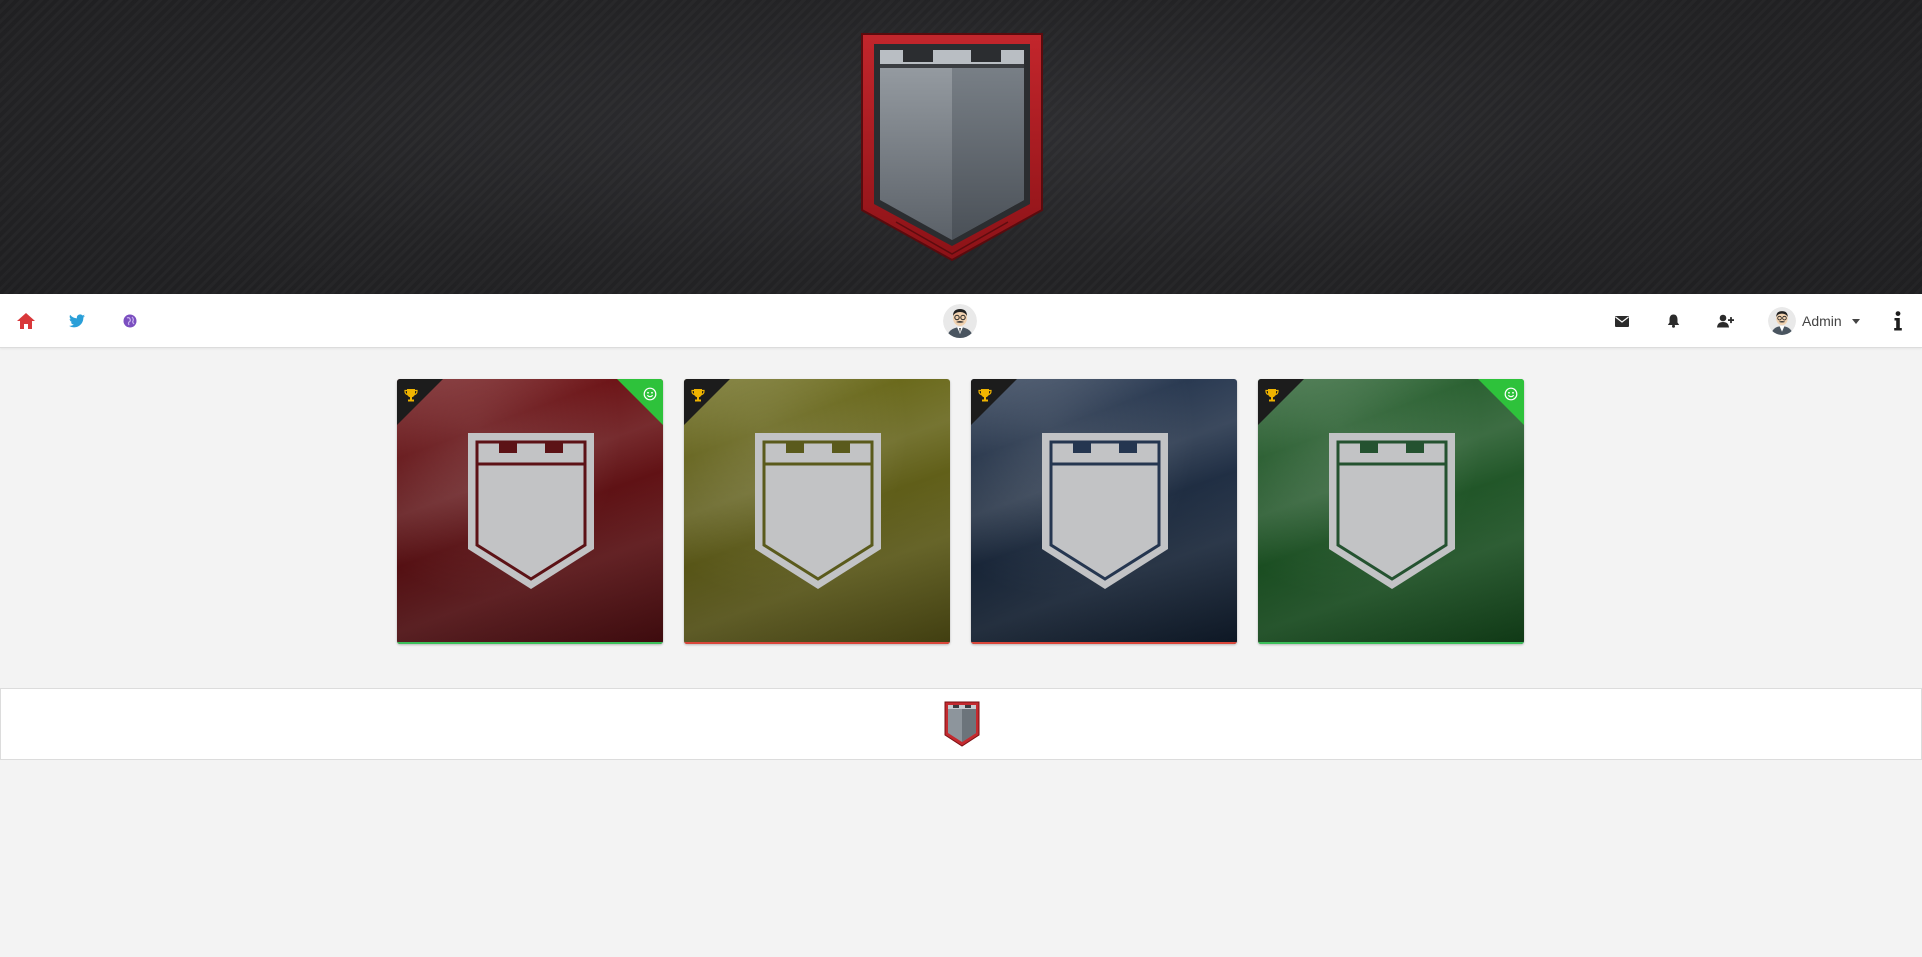  Describe the element at coordinates (26, 321) in the screenshot. I see `home-icon` at that location.